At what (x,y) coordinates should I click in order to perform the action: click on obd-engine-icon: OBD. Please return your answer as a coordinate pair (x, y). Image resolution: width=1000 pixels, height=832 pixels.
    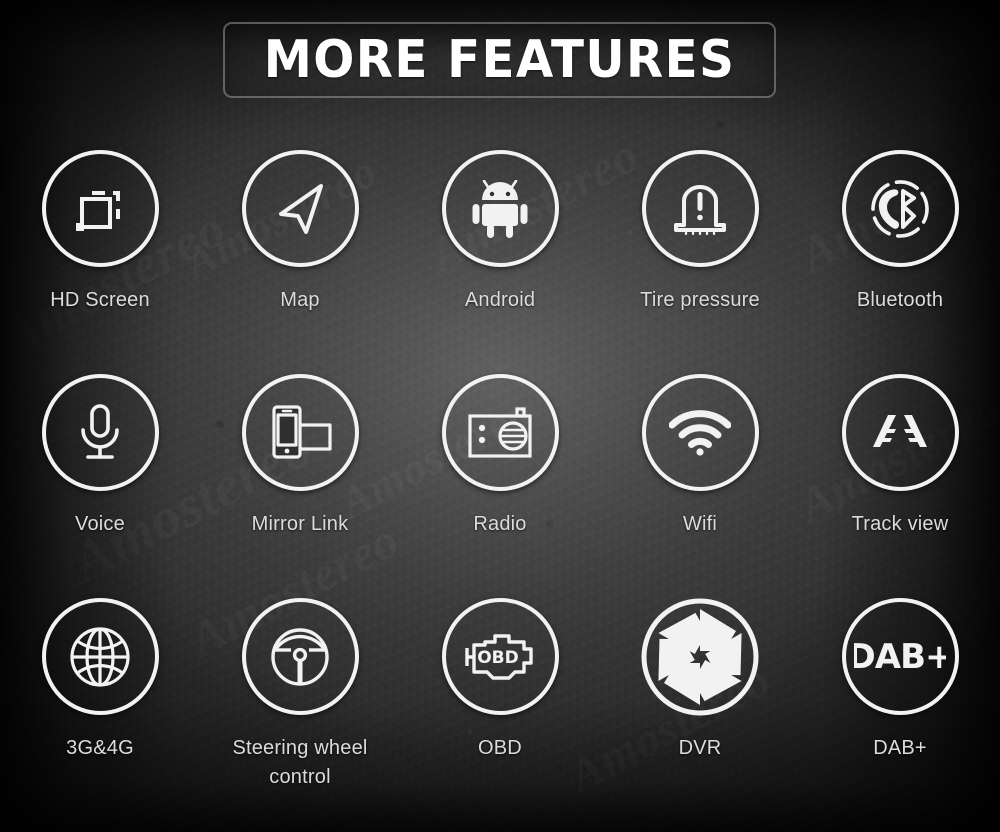
    Looking at the image, I should click on (500, 657).